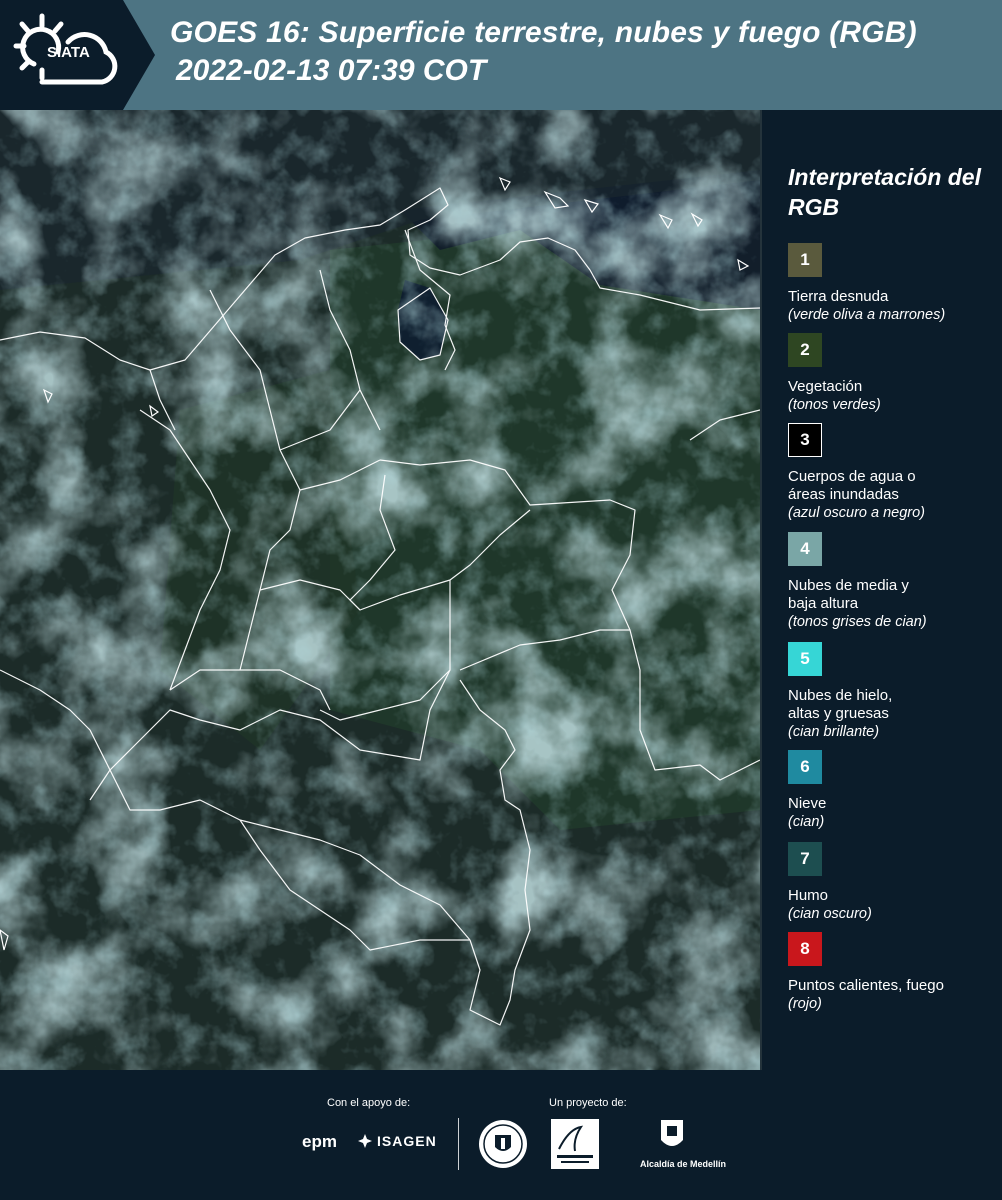 The width and height of the screenshot is (1002, 1200). Describe the element at coordinates (319, 1141) in the screenshot. I see `epm-logo: epm` at that location.